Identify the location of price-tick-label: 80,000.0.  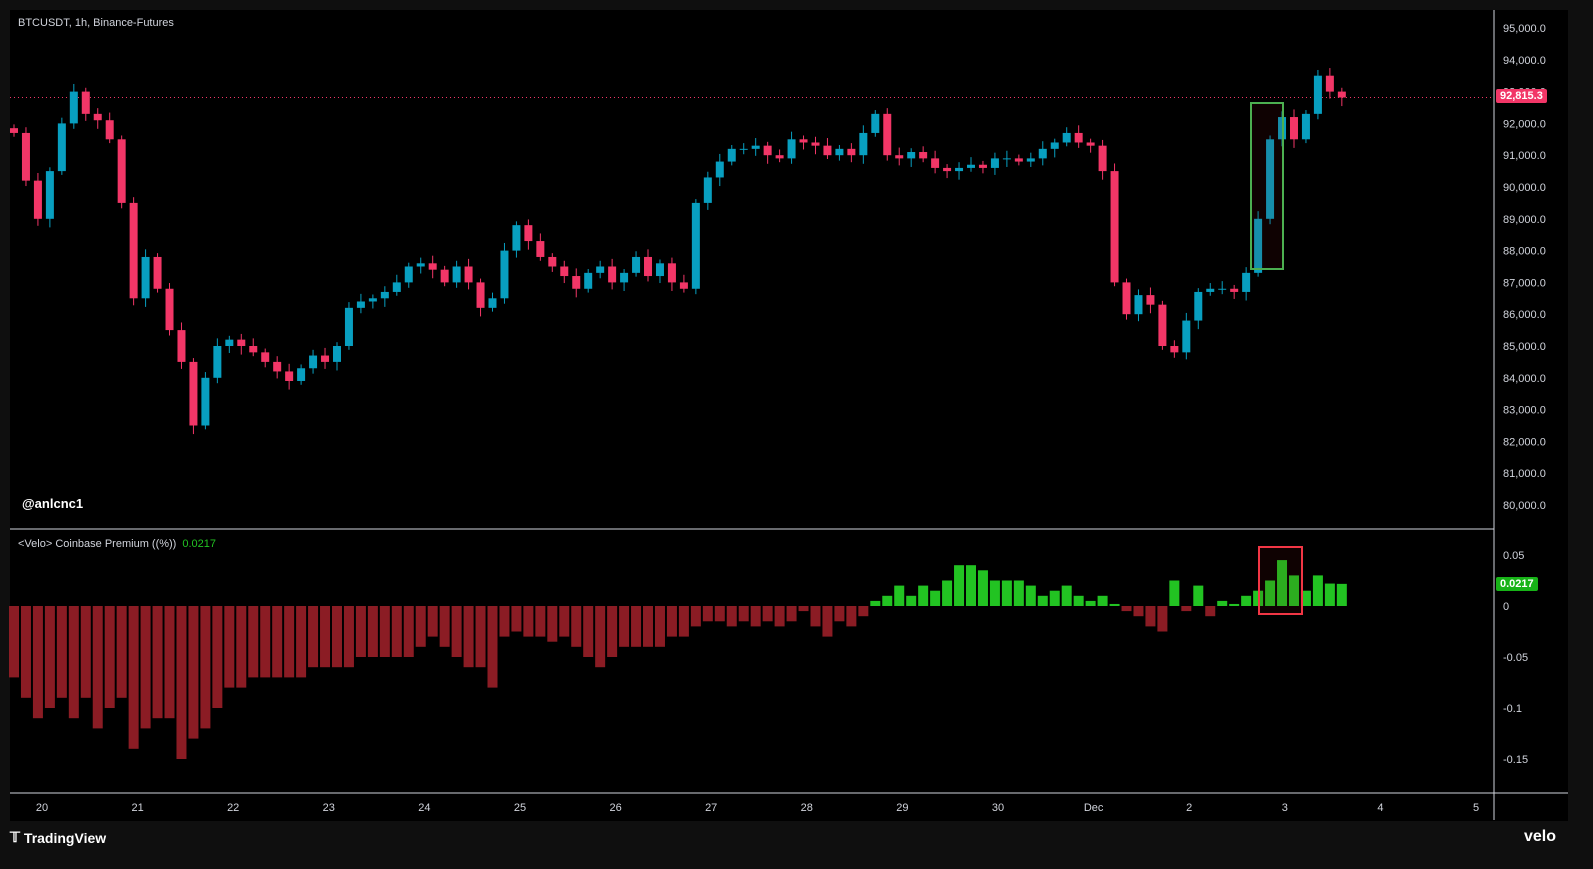
(1524, 506).